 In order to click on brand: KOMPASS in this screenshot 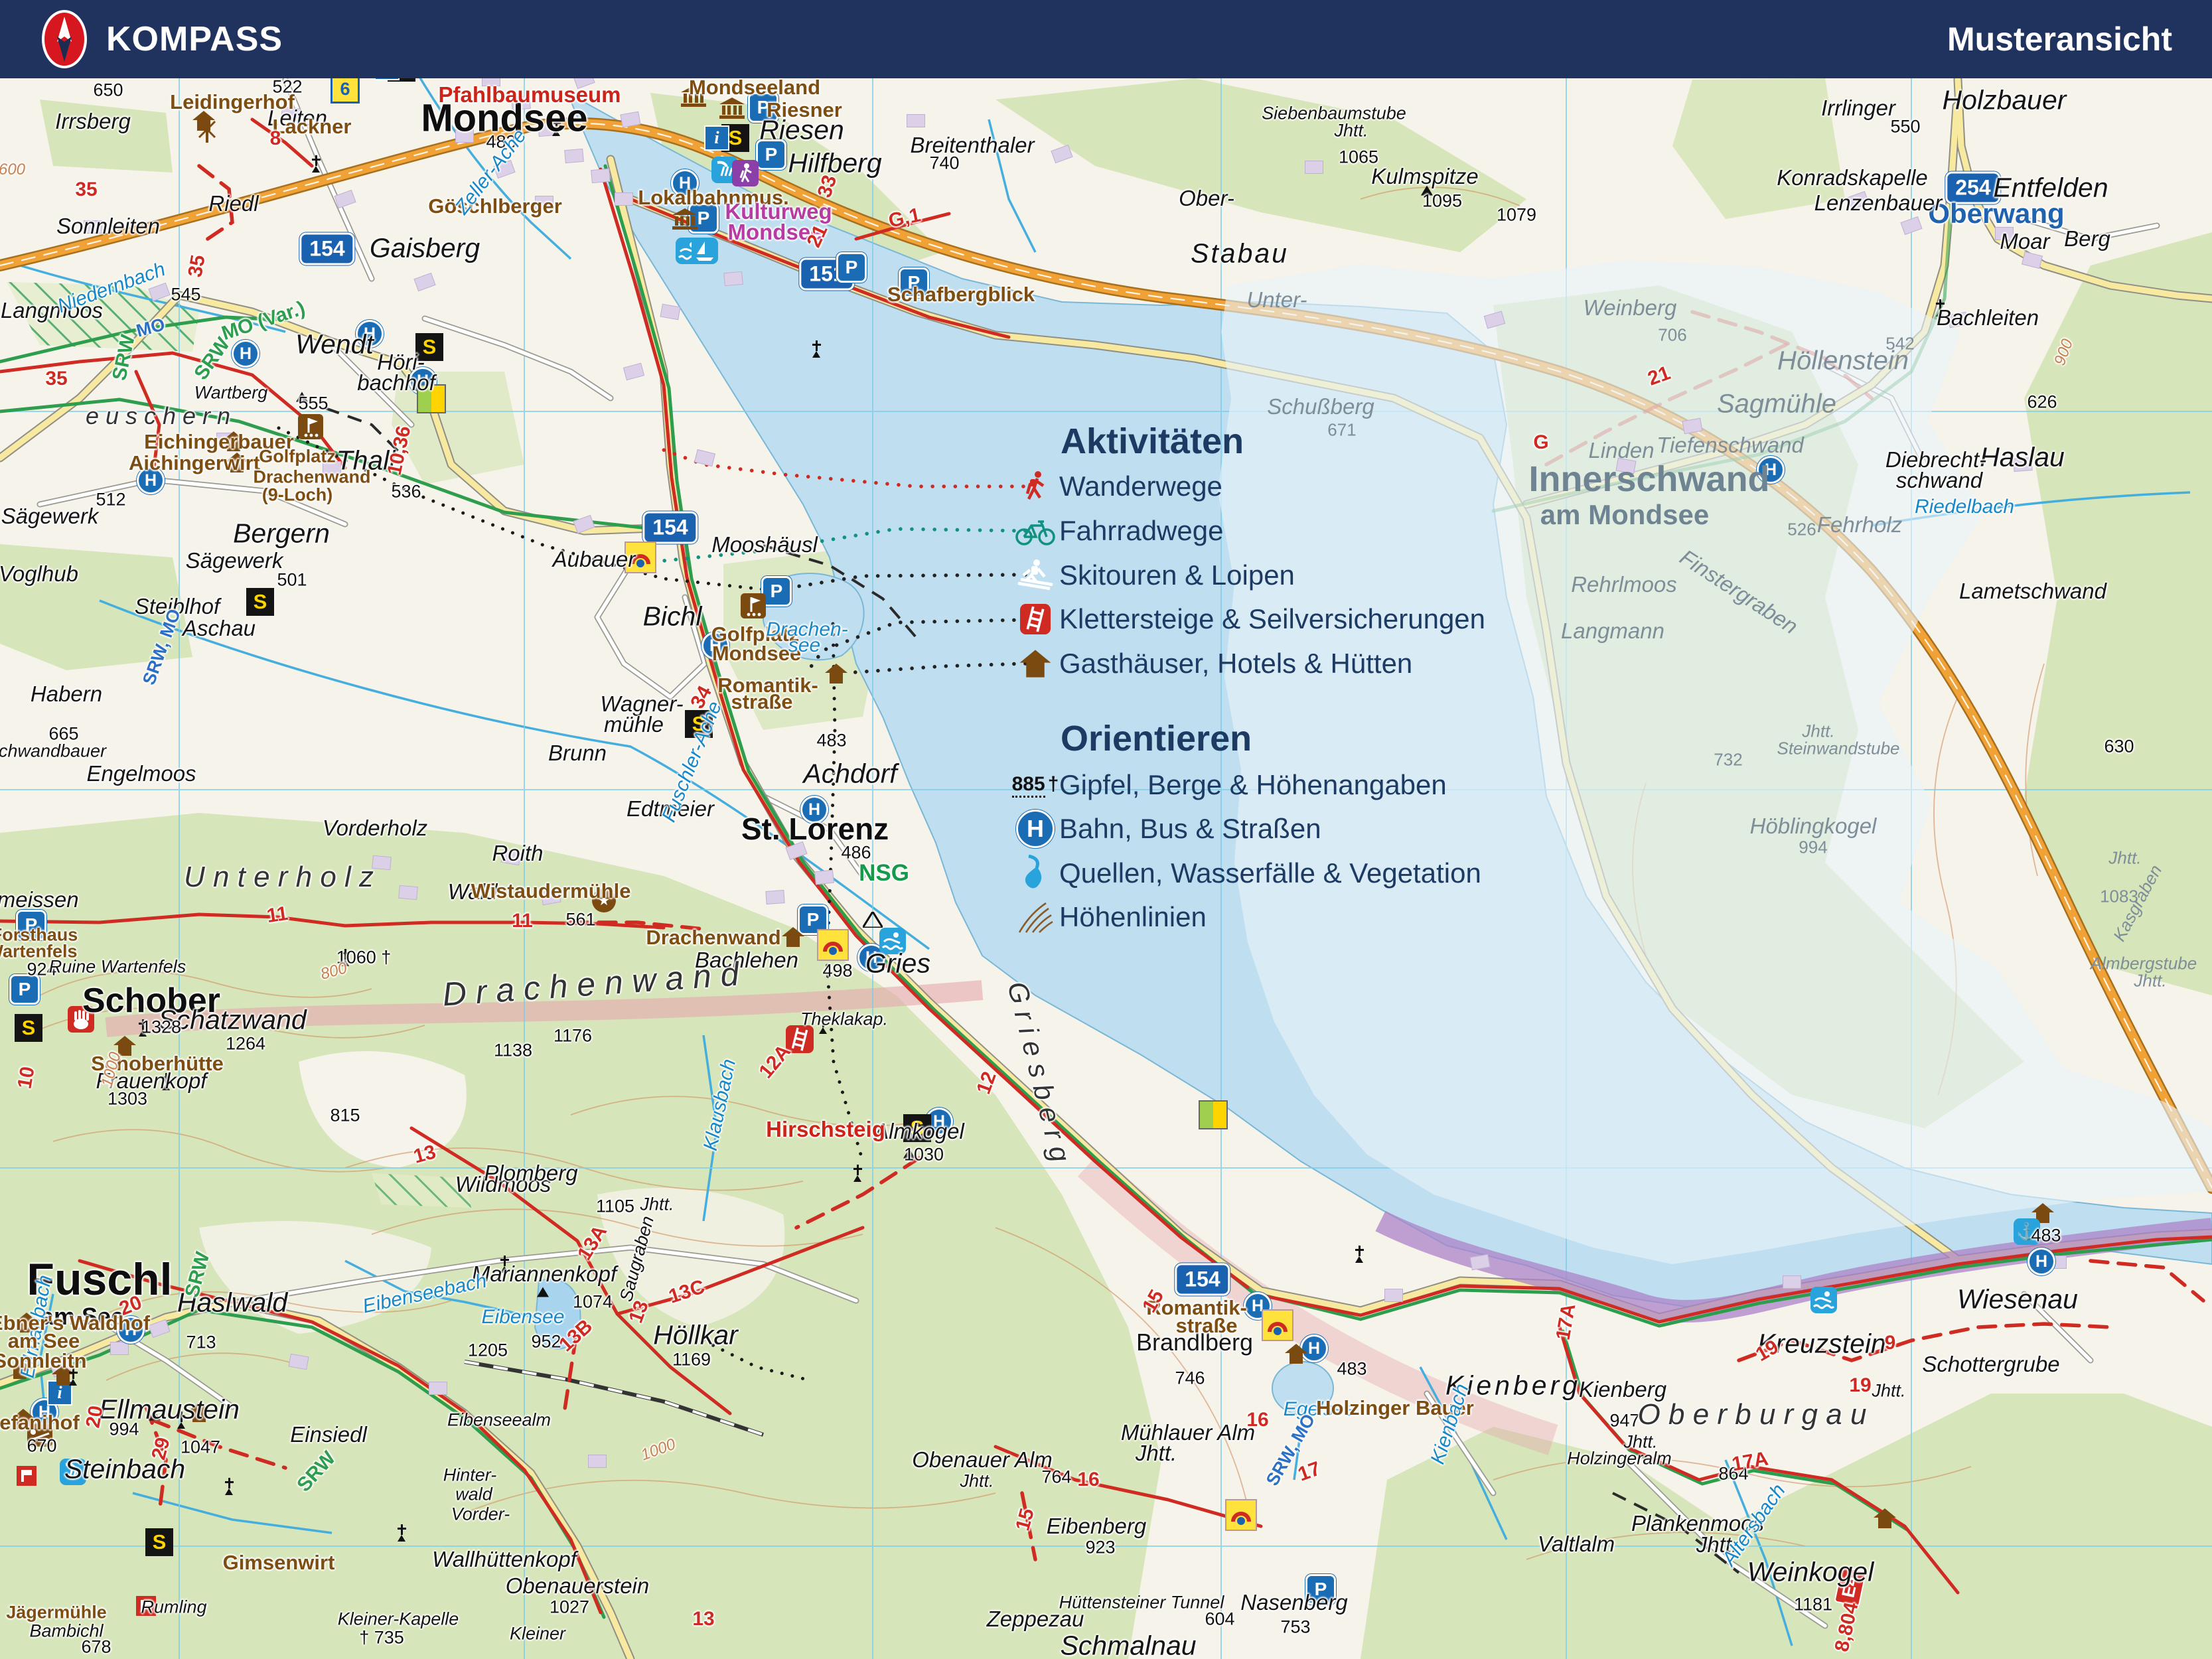, I will do `click(162, 39)`.